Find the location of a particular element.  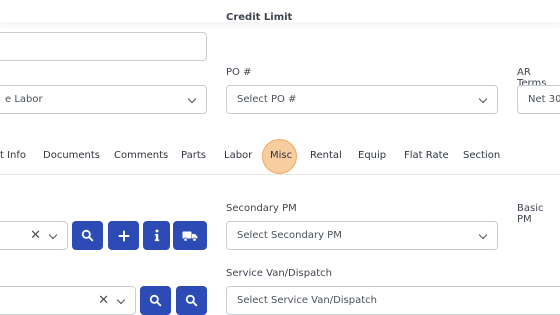

plus-icon is located at coordinates (123, 235).